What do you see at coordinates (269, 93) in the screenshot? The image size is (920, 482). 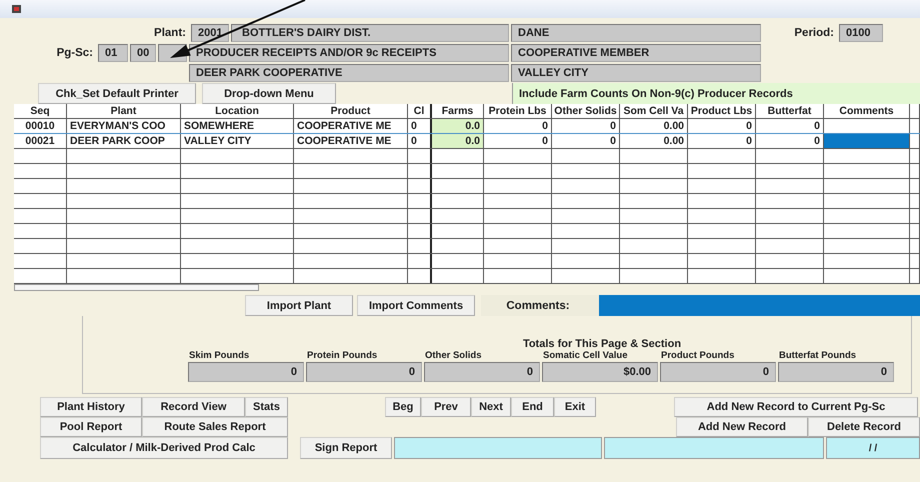 I see `dropdown-menu-button: Drop-down Menu` at bounding box center [269, 93].